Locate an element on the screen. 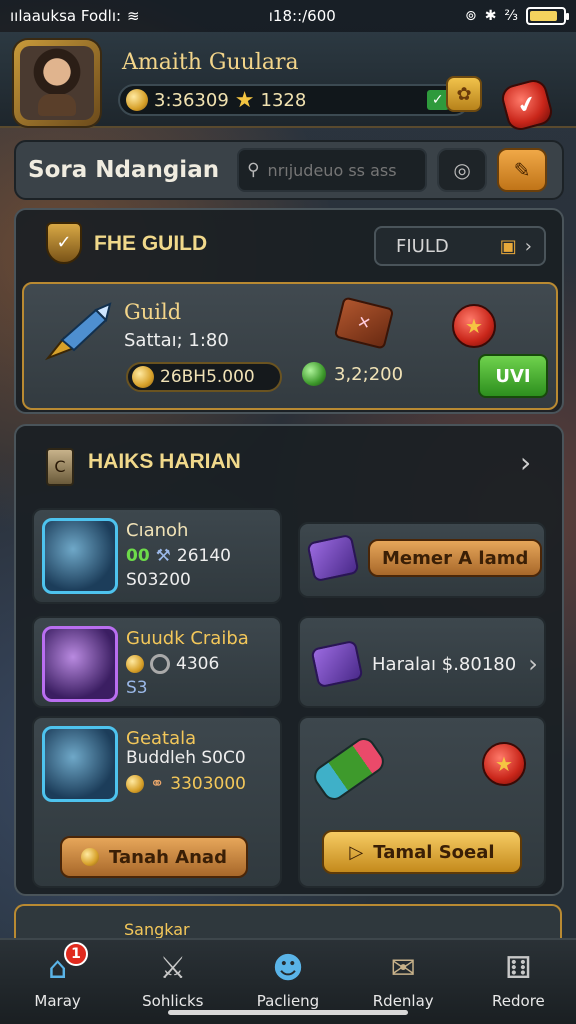 This screenshot has height=1024, width=576. status-right: ⊚ ✱ ⅔ is located at coordinates (516, 16).